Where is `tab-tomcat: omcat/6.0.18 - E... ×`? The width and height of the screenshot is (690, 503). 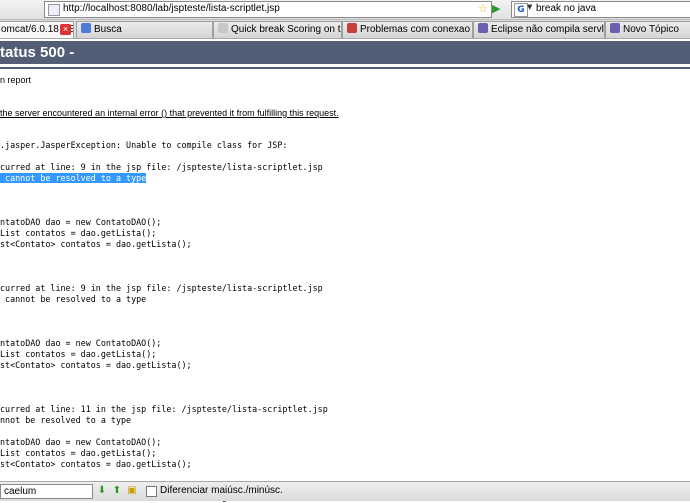
tab-tomcat: omcat/6.0.18 - E... × is located at coordinates (37, 29).